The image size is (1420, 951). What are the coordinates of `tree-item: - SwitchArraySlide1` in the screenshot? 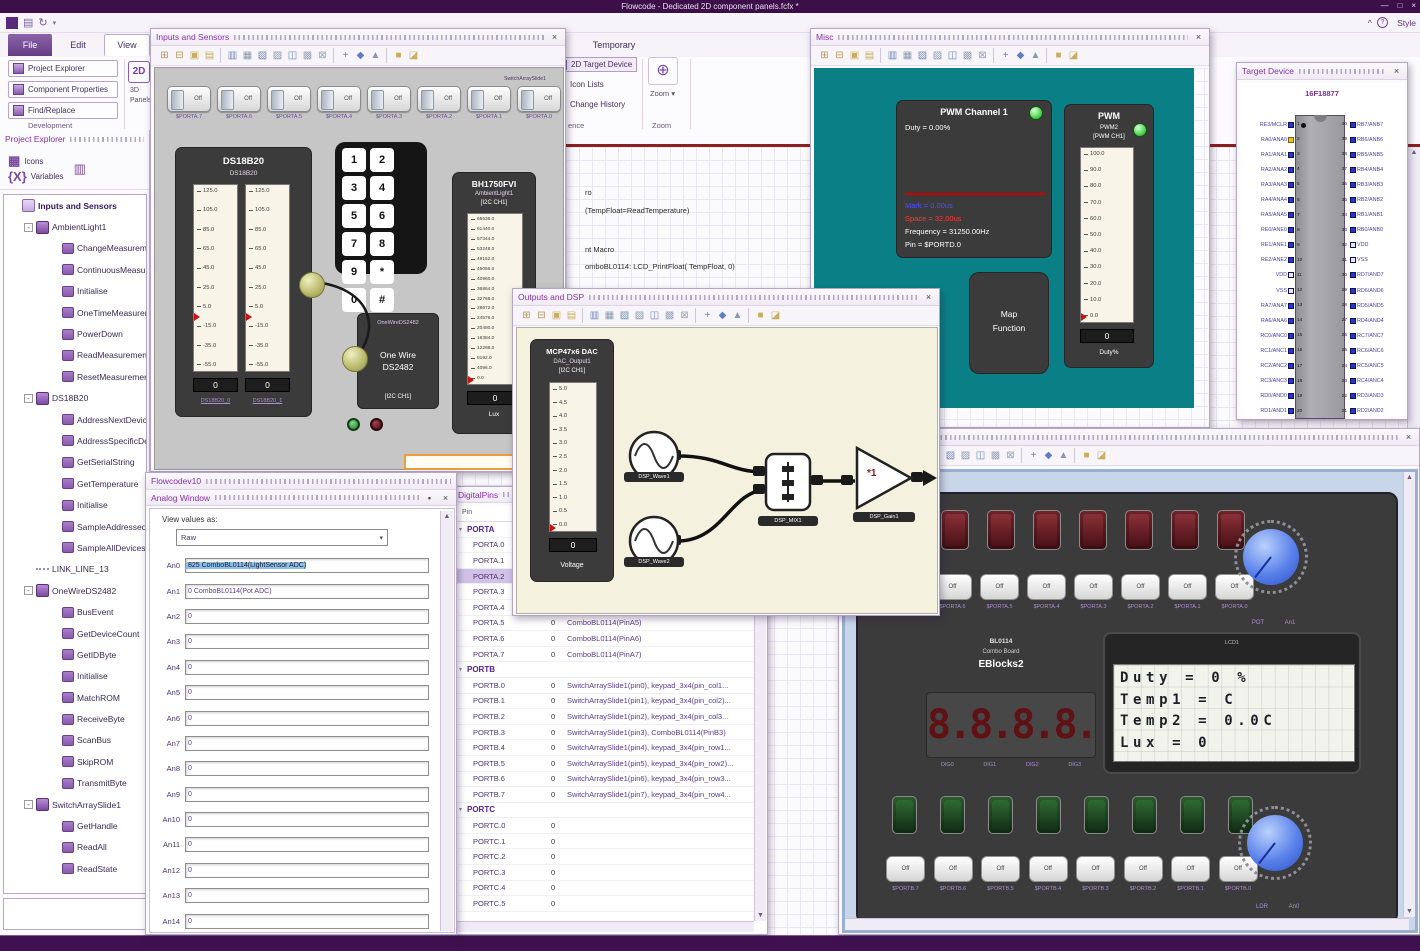 It's located at (75, 804).